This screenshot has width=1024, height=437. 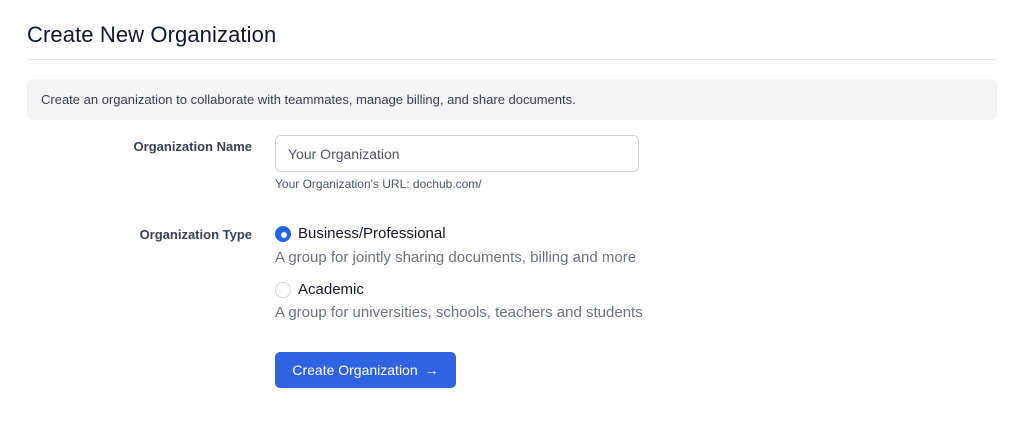 What do you see at coordinates (355, 370) in the screenshot?
I see `create-organization-label: Create Organization` at bounding box center [355, 370].